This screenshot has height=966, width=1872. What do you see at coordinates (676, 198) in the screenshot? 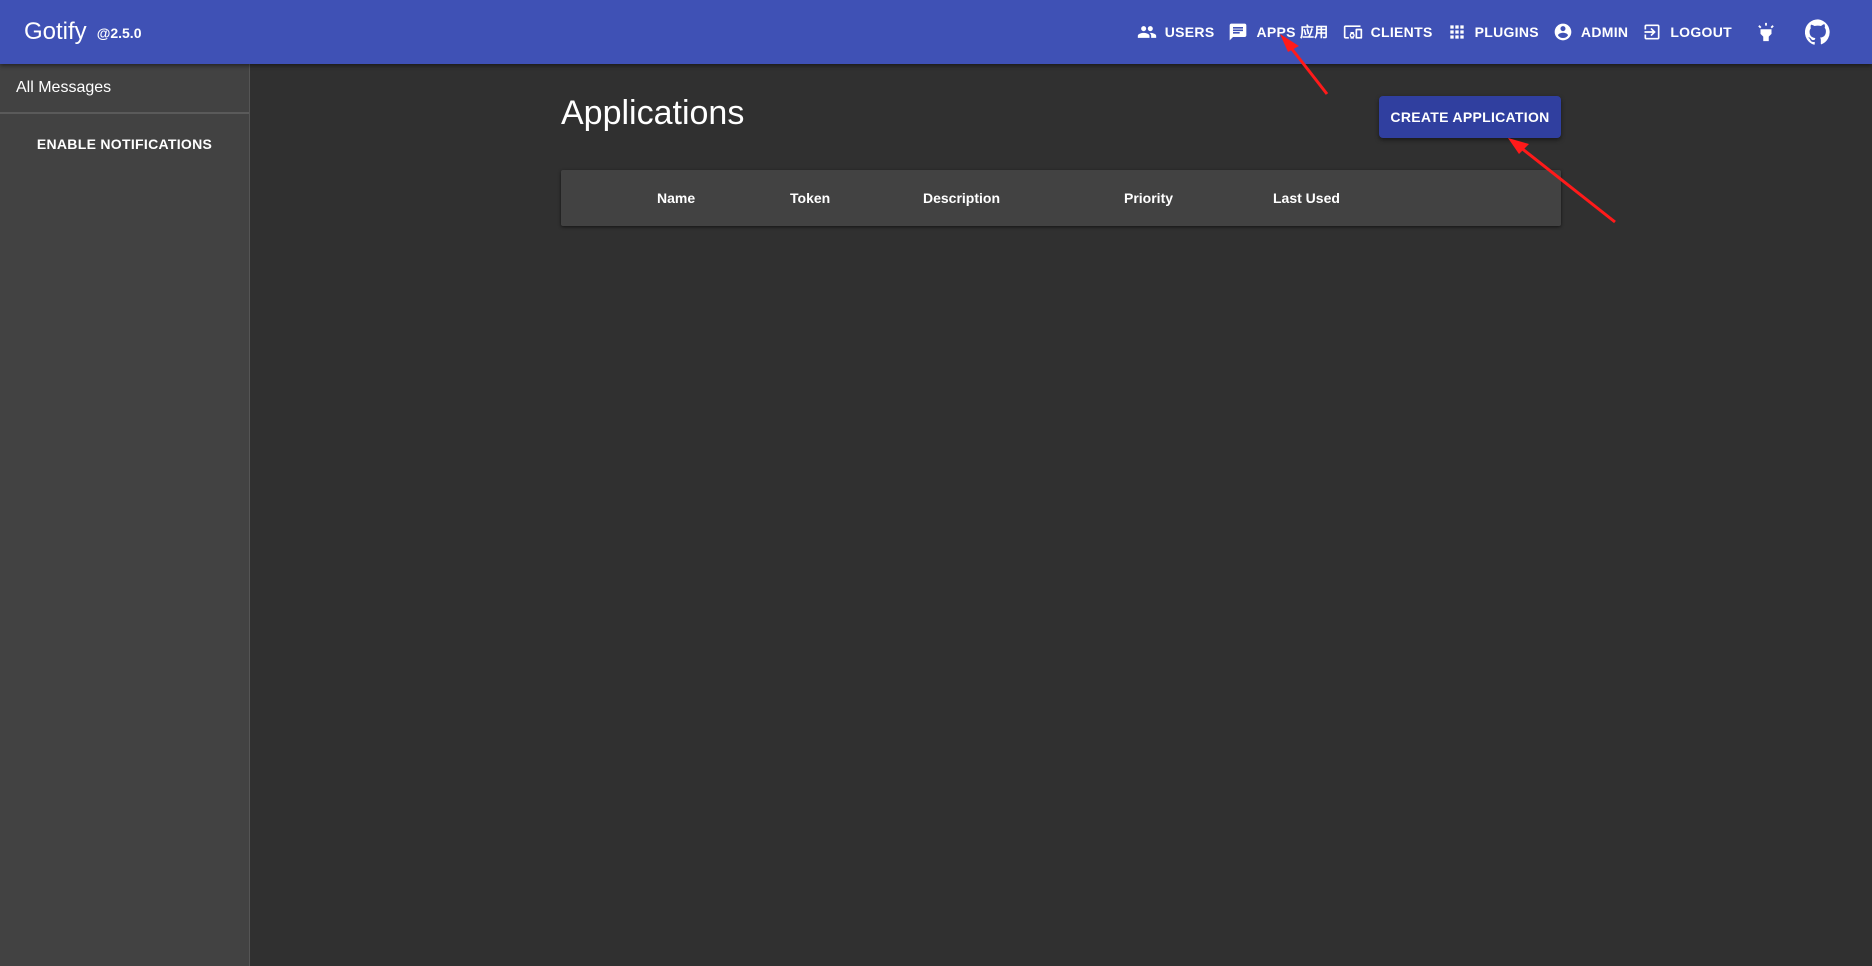
I see `column-header-name: Name` at bounding box center [676, 198].